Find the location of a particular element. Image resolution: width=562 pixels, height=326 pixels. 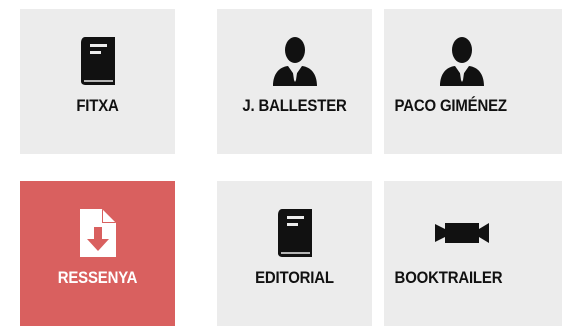

tile-editorial: EDITORIAL is located at coordinates (294, 253).